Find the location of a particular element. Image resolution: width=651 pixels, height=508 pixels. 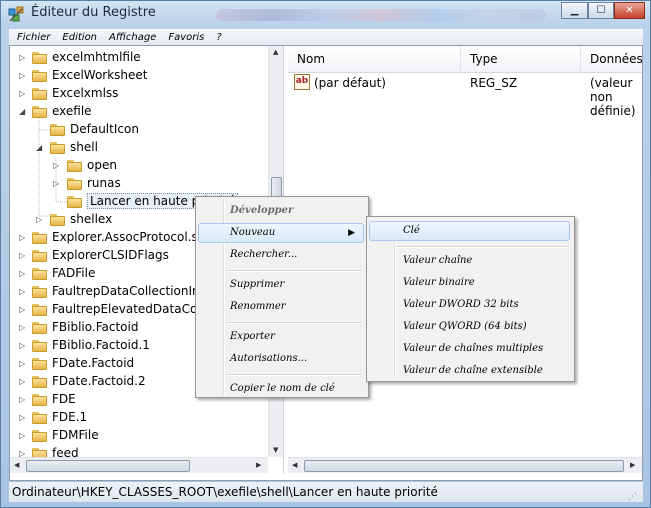

menu-item: Valeur QWORD (64 bits) is located at coordinates (469, 327).